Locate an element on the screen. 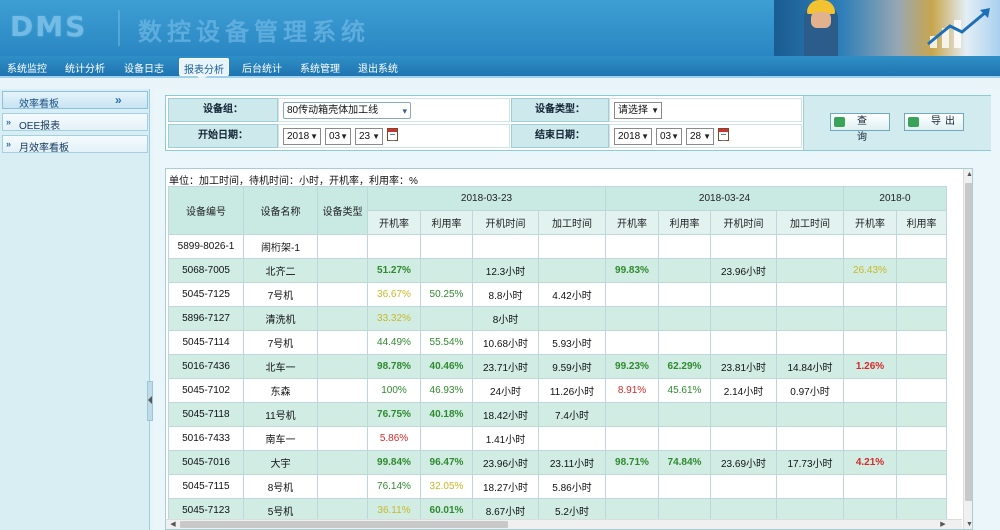 The image size is (1000, 530). metric-cell: 100% is located at coordinates (394, 390).